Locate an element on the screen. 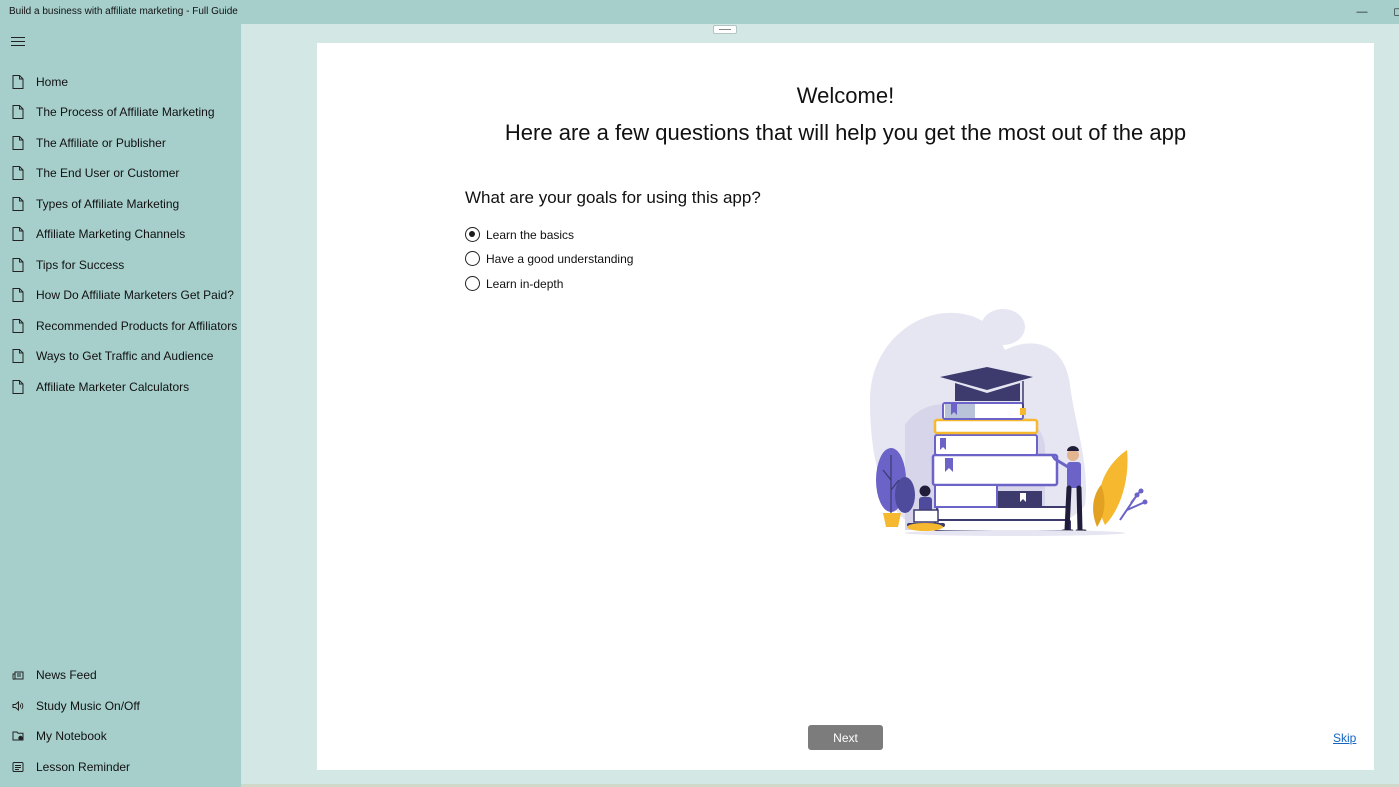 Image resolution: width=1399 pixels, height=787 pixels. education-illustration is located at coordinates (1009, 422).